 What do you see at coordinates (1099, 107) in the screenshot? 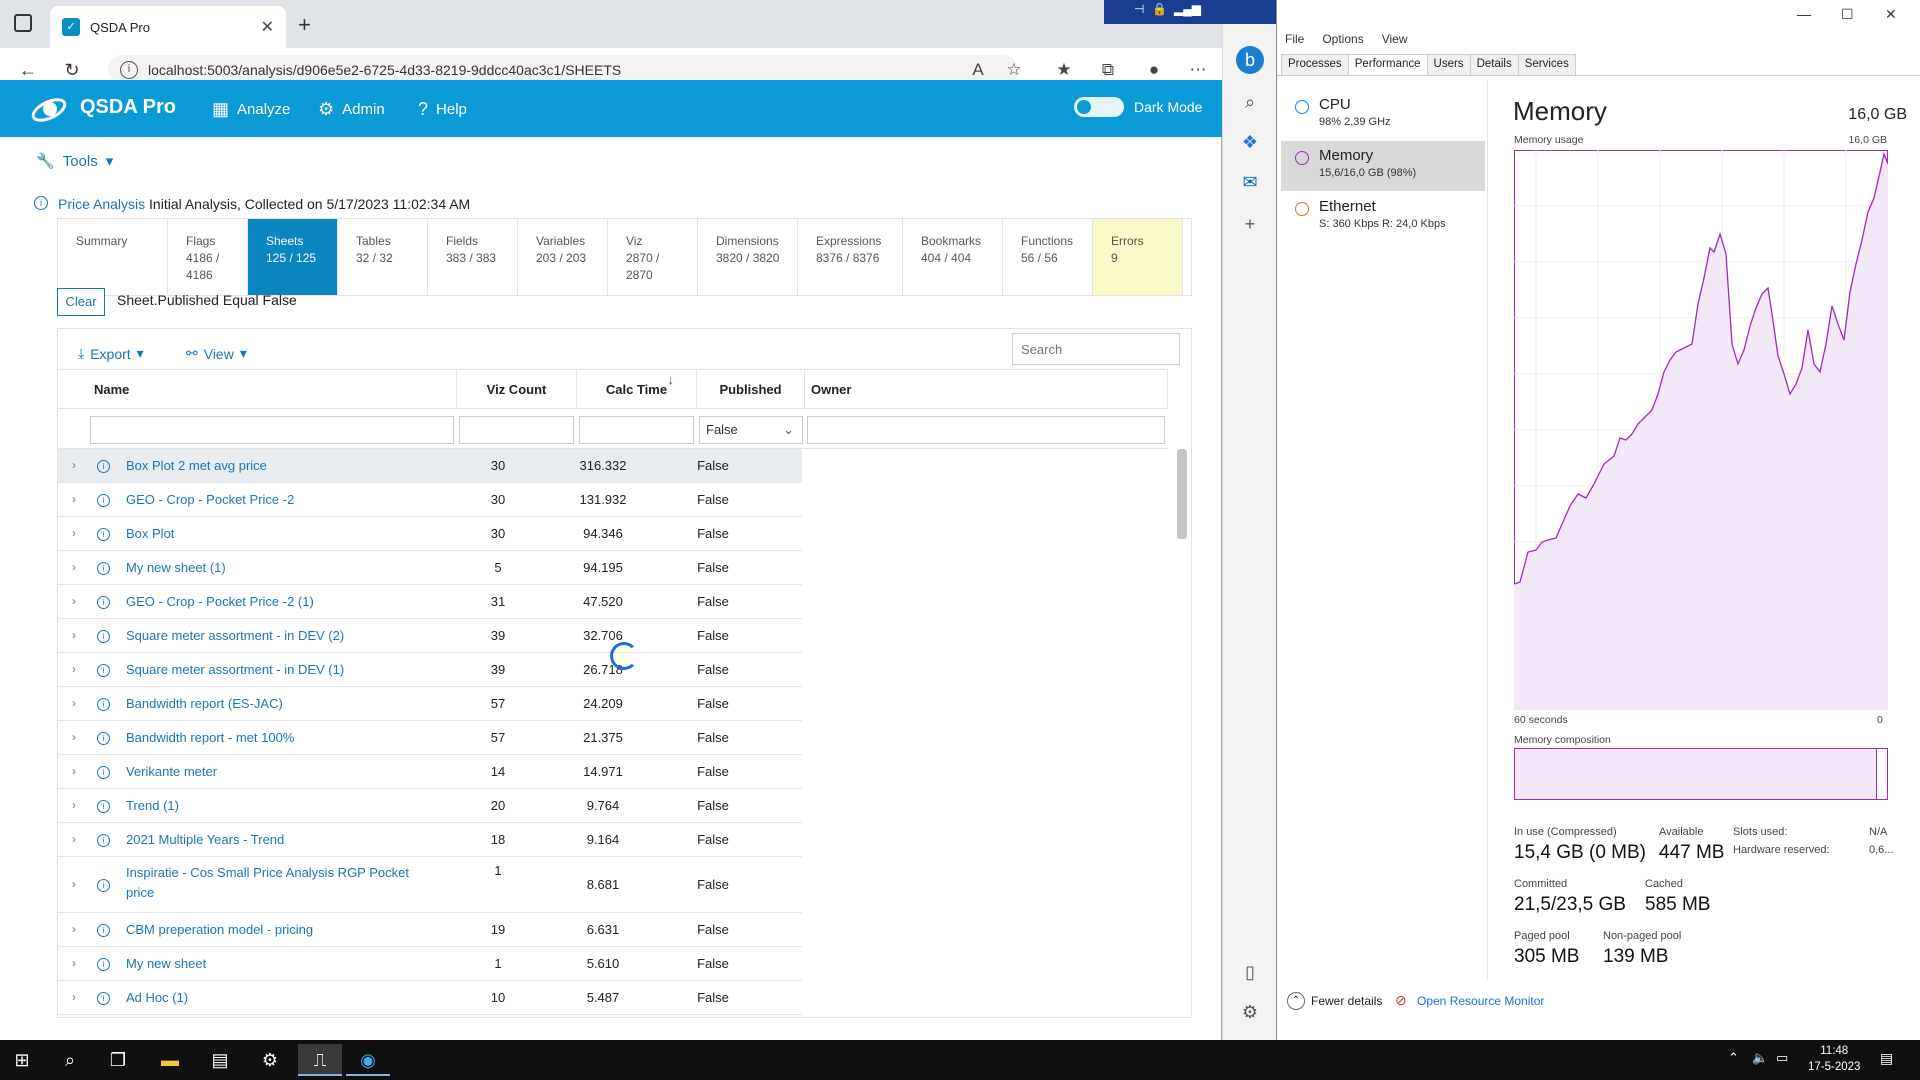
I see `dark-mode-toggle` at bounding box center [1099, 107].